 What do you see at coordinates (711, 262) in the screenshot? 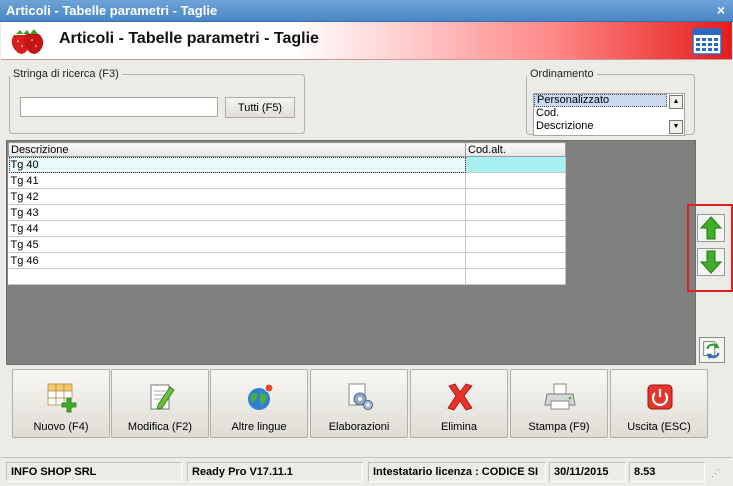
I see `arrow-down-icon` at bounding box center [711, 262].